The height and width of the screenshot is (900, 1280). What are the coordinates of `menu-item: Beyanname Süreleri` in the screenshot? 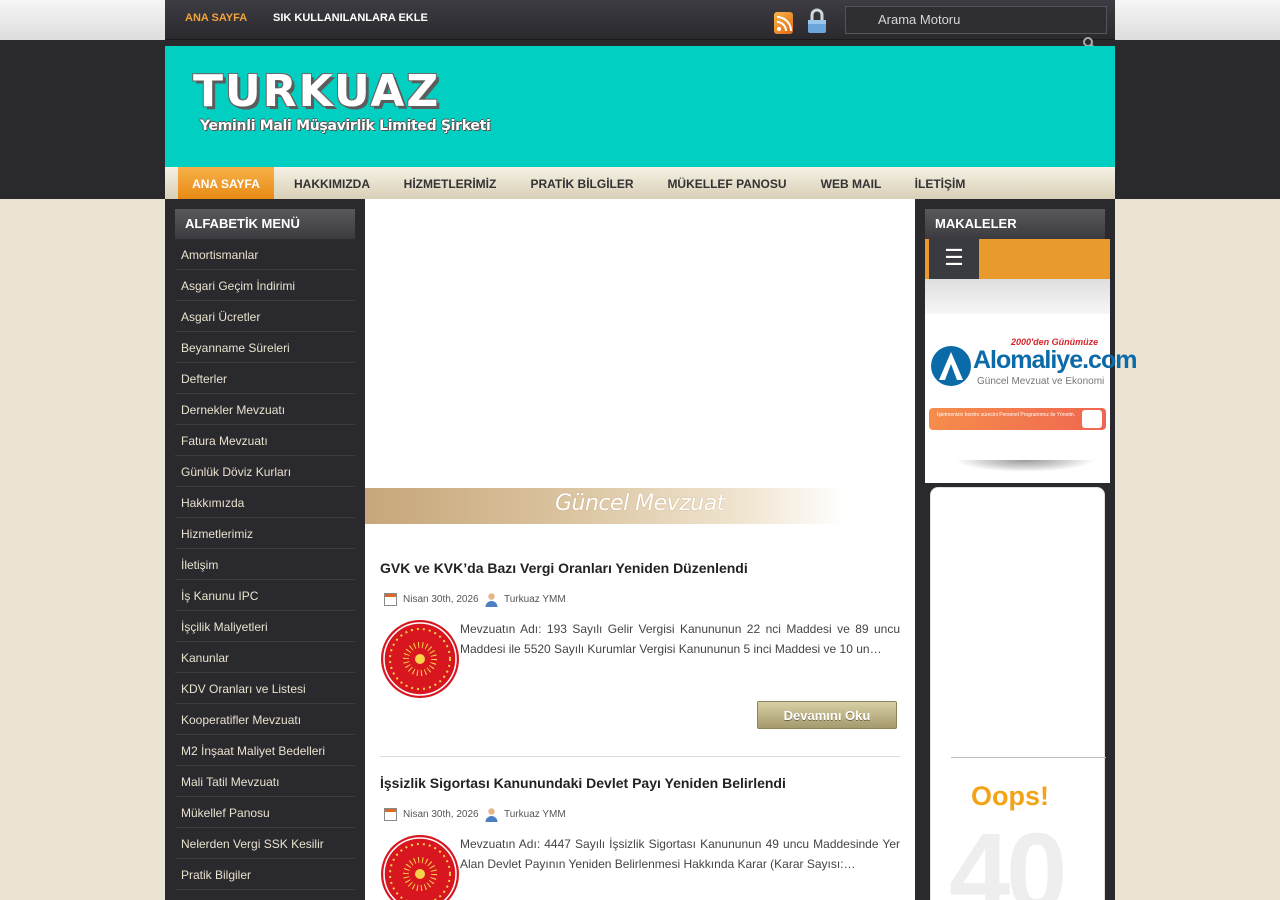 It's located at (265, 347).